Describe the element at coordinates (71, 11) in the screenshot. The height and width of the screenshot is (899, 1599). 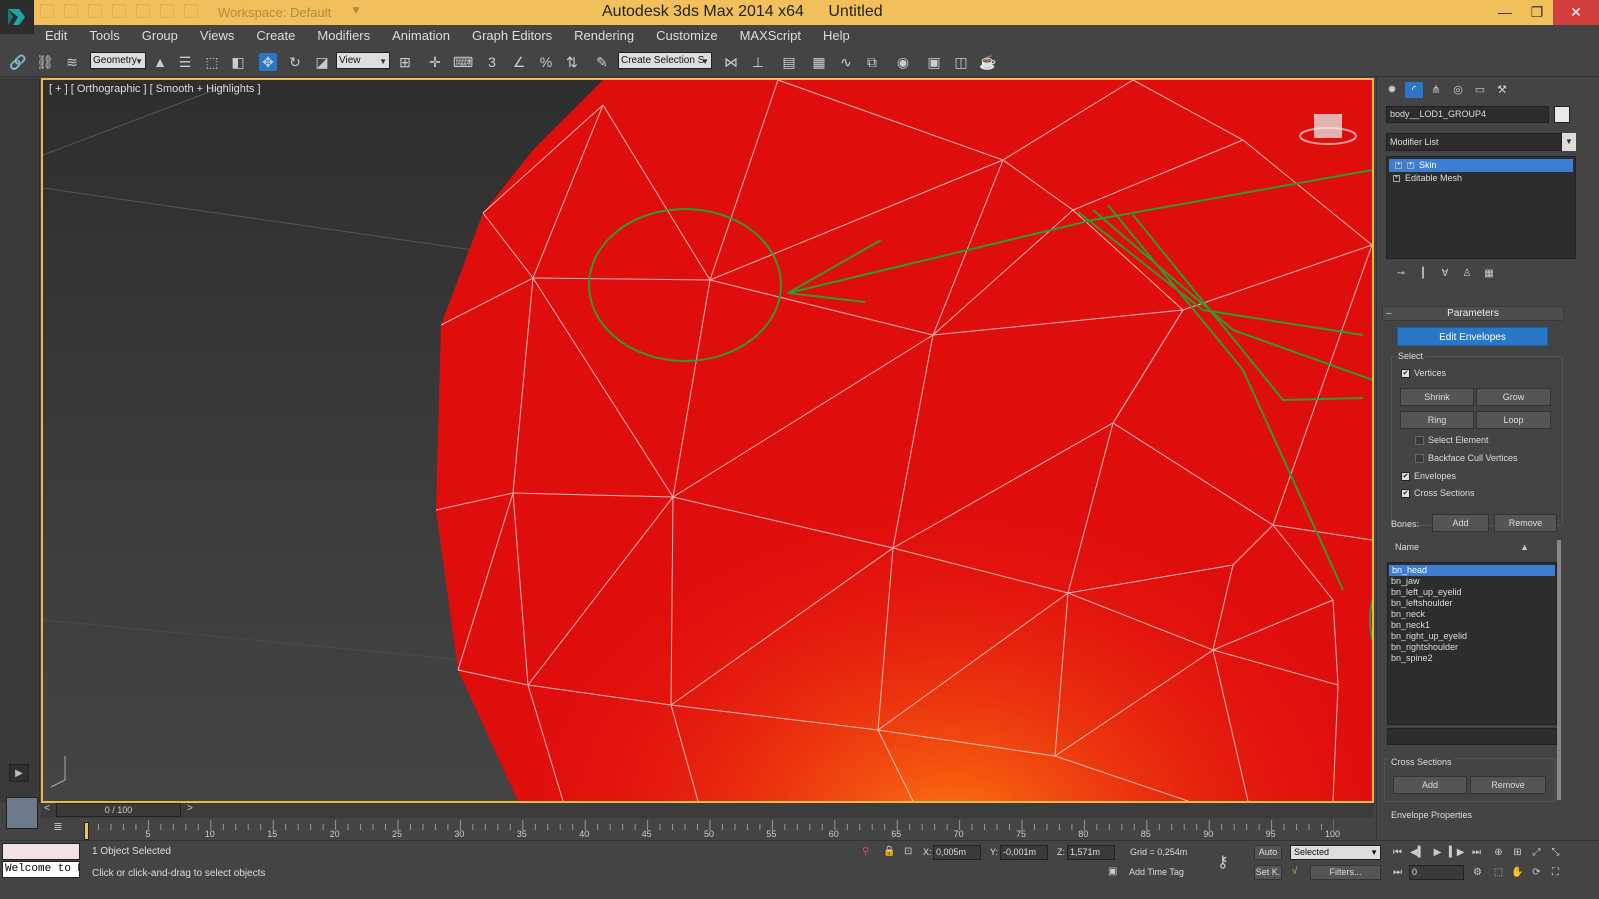
I see `open-file-icon` at that location.